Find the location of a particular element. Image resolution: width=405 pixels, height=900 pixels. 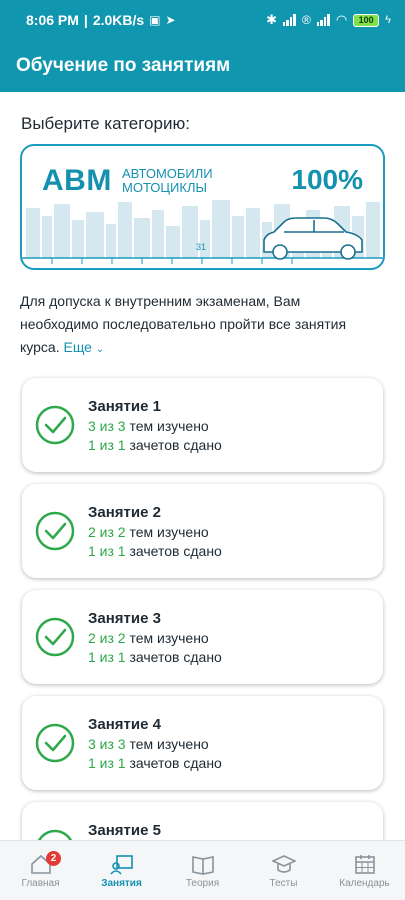

calendar-icon is located at coordinates (364, 864).